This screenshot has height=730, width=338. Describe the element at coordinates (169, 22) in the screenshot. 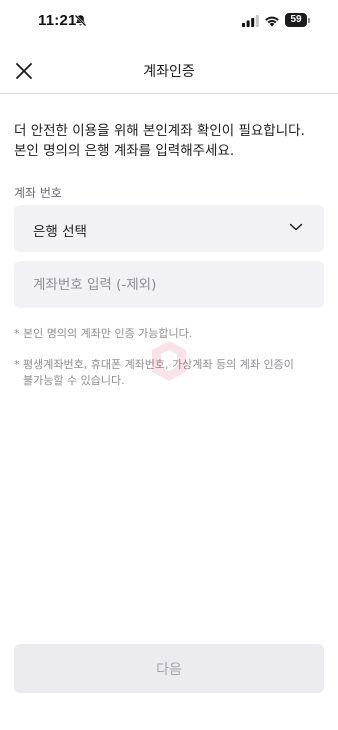

I see `status-bar: 11:21 59` at that location.